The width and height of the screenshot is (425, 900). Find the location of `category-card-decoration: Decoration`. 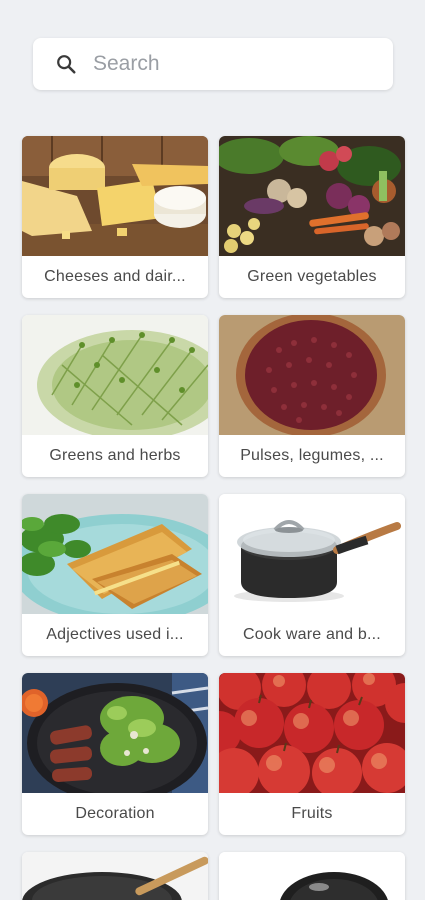

category-card-decoration: Decoration is located at coordinates (115, 754).